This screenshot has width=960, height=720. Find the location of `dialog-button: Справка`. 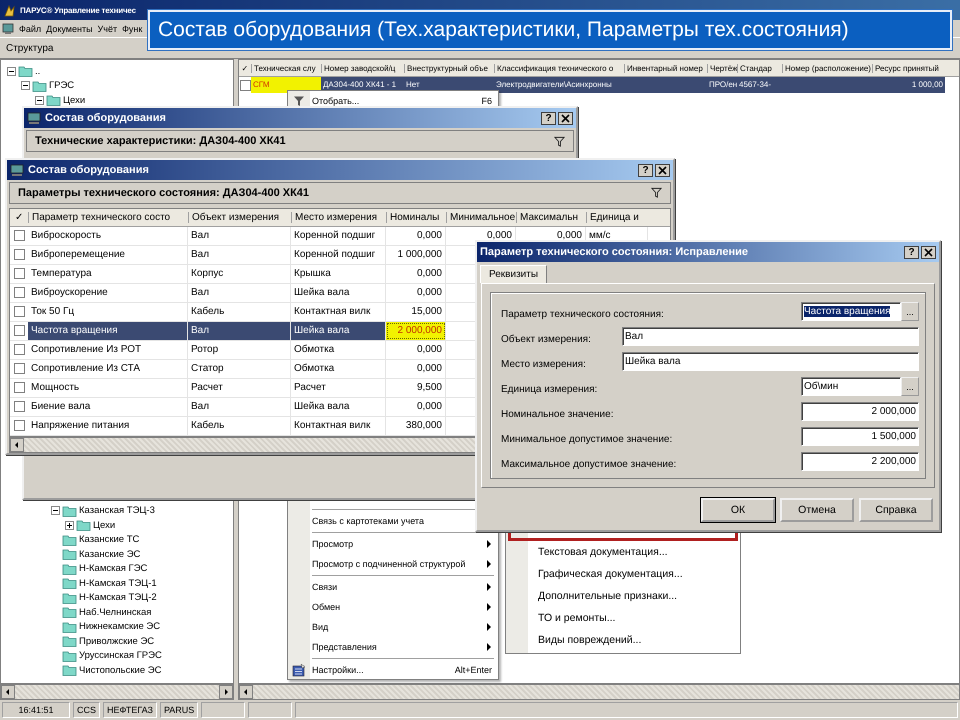

dialog-button: Справка is located at coordinates (896, 510).